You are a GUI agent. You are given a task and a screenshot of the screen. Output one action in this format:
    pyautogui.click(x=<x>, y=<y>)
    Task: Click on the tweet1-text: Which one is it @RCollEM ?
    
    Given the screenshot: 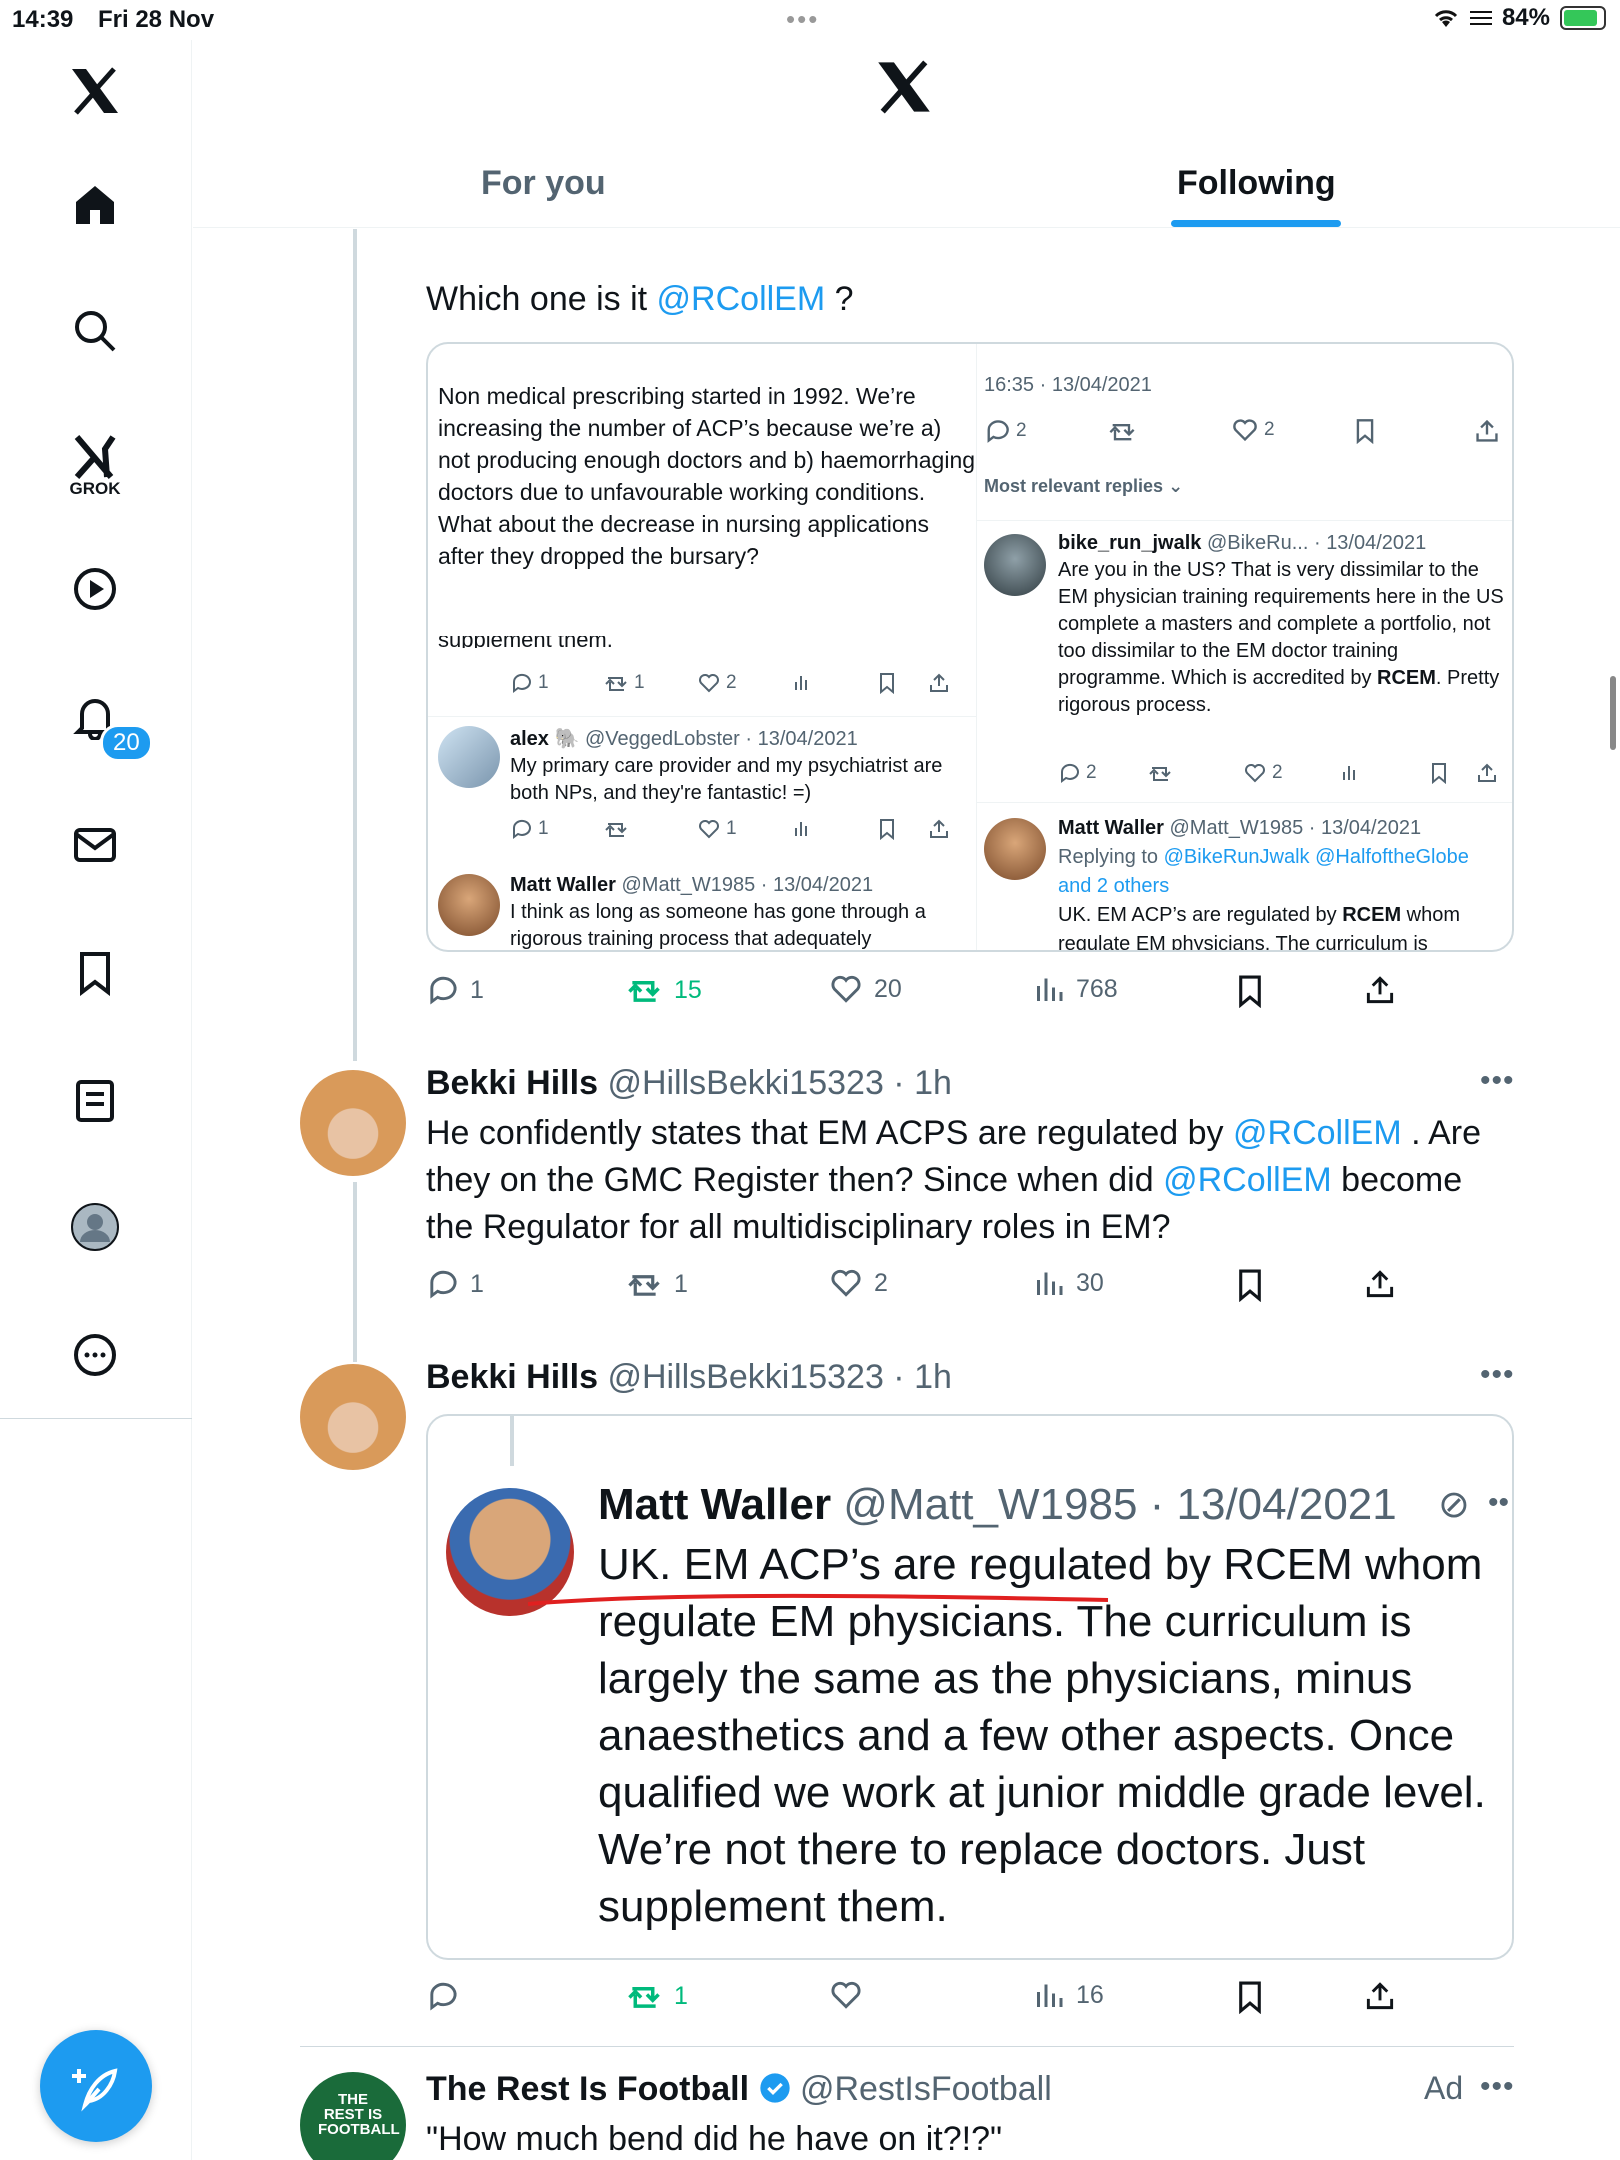 What is the action you would take?
    pyautogui.click(x=640, y=299)
    